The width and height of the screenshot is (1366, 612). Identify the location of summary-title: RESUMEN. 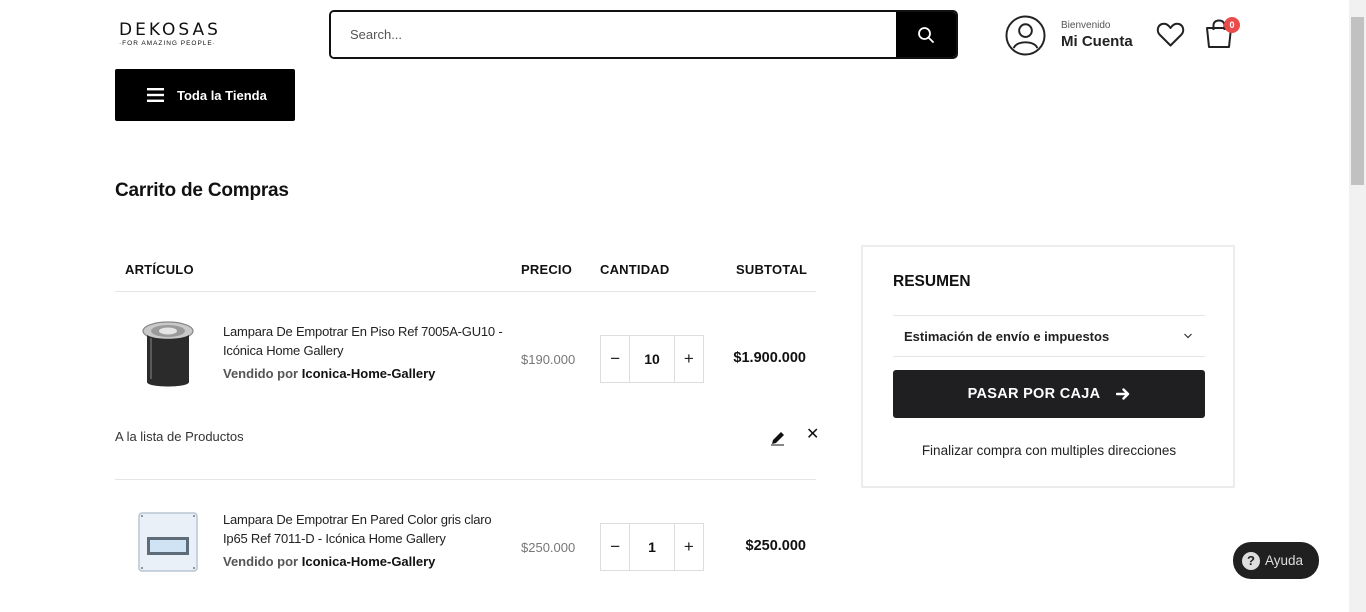
(932, 281).